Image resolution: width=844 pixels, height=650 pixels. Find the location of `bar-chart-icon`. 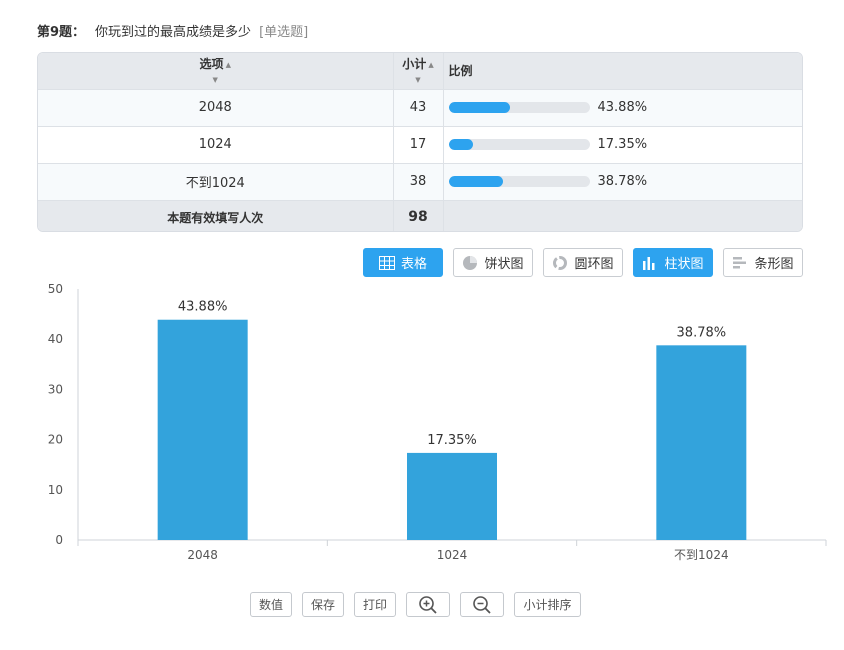

bar-chart-icon is located at coordinates (740, 262).